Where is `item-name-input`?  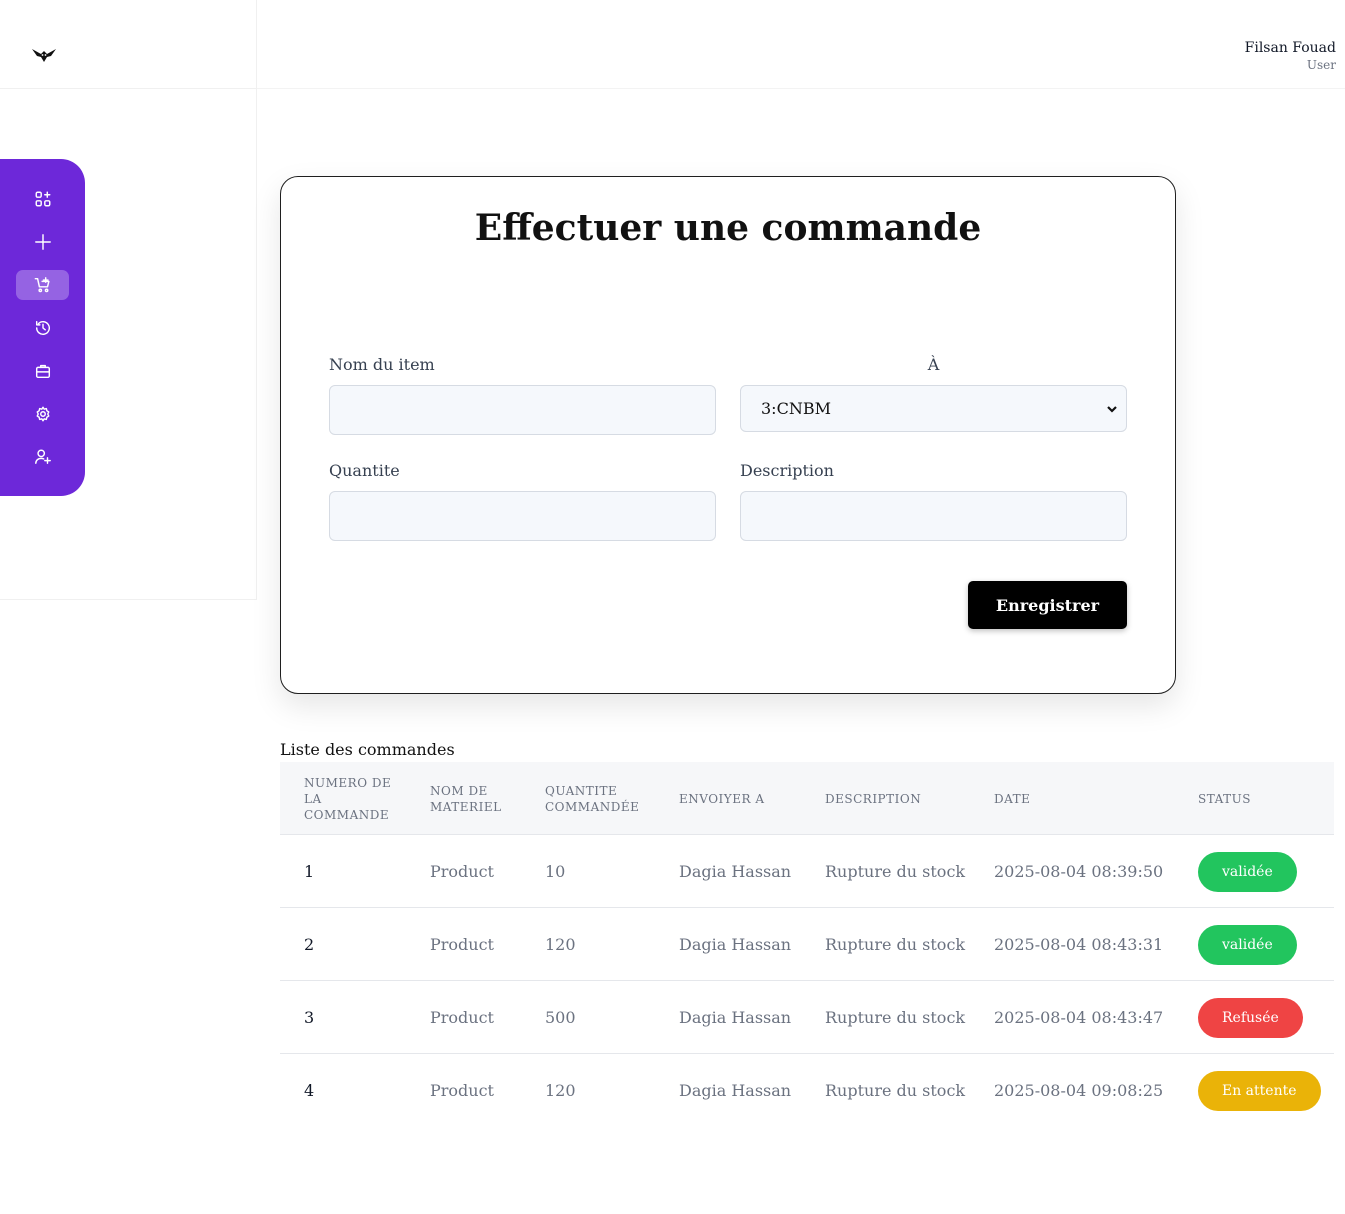 item-name-input is located at coordinates (522, 410).